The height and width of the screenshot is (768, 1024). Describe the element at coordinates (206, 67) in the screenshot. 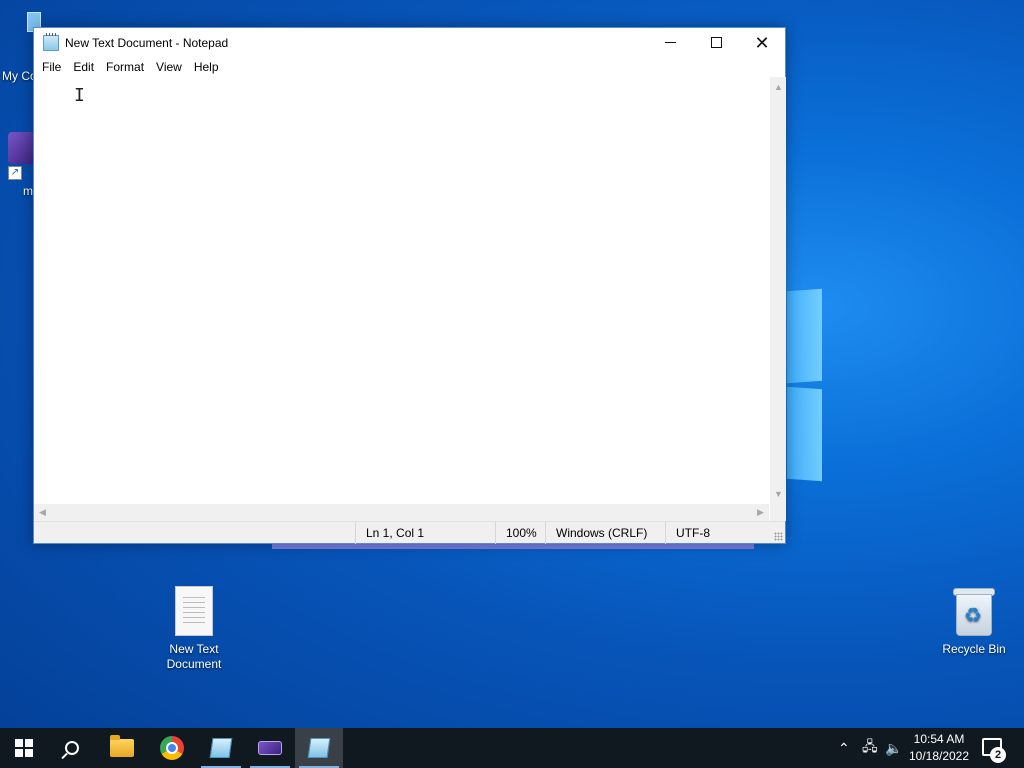

I see `menu-help: Help` at that location.